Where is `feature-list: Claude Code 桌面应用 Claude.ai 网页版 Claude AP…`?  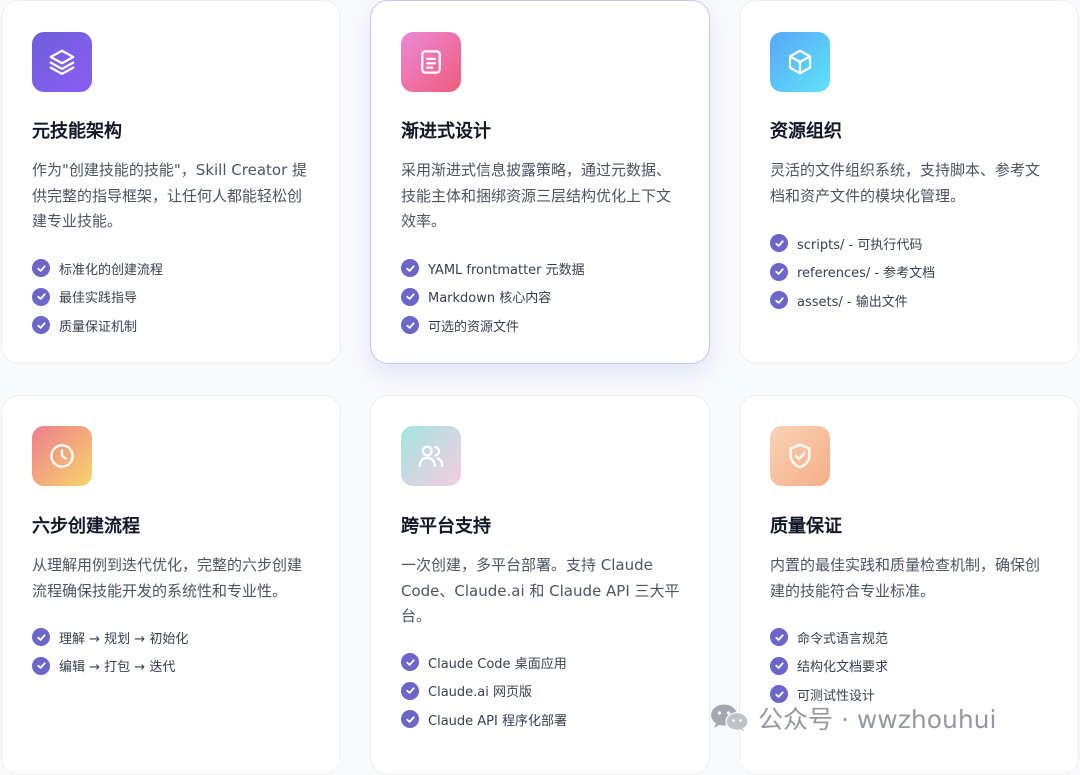 feature-list: Claude Code 桌面应用 Claude.ai 网页版 Claude AP… is located at coordinates (484, 691).